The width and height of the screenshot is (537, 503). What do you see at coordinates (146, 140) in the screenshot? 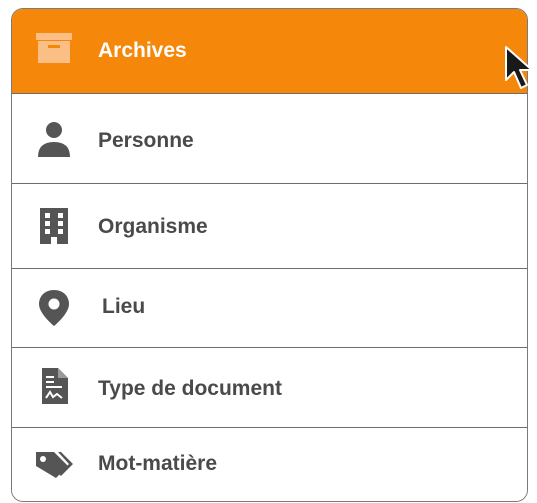
I see `menu-item-label: Personne` at bounding box center [146, 140].